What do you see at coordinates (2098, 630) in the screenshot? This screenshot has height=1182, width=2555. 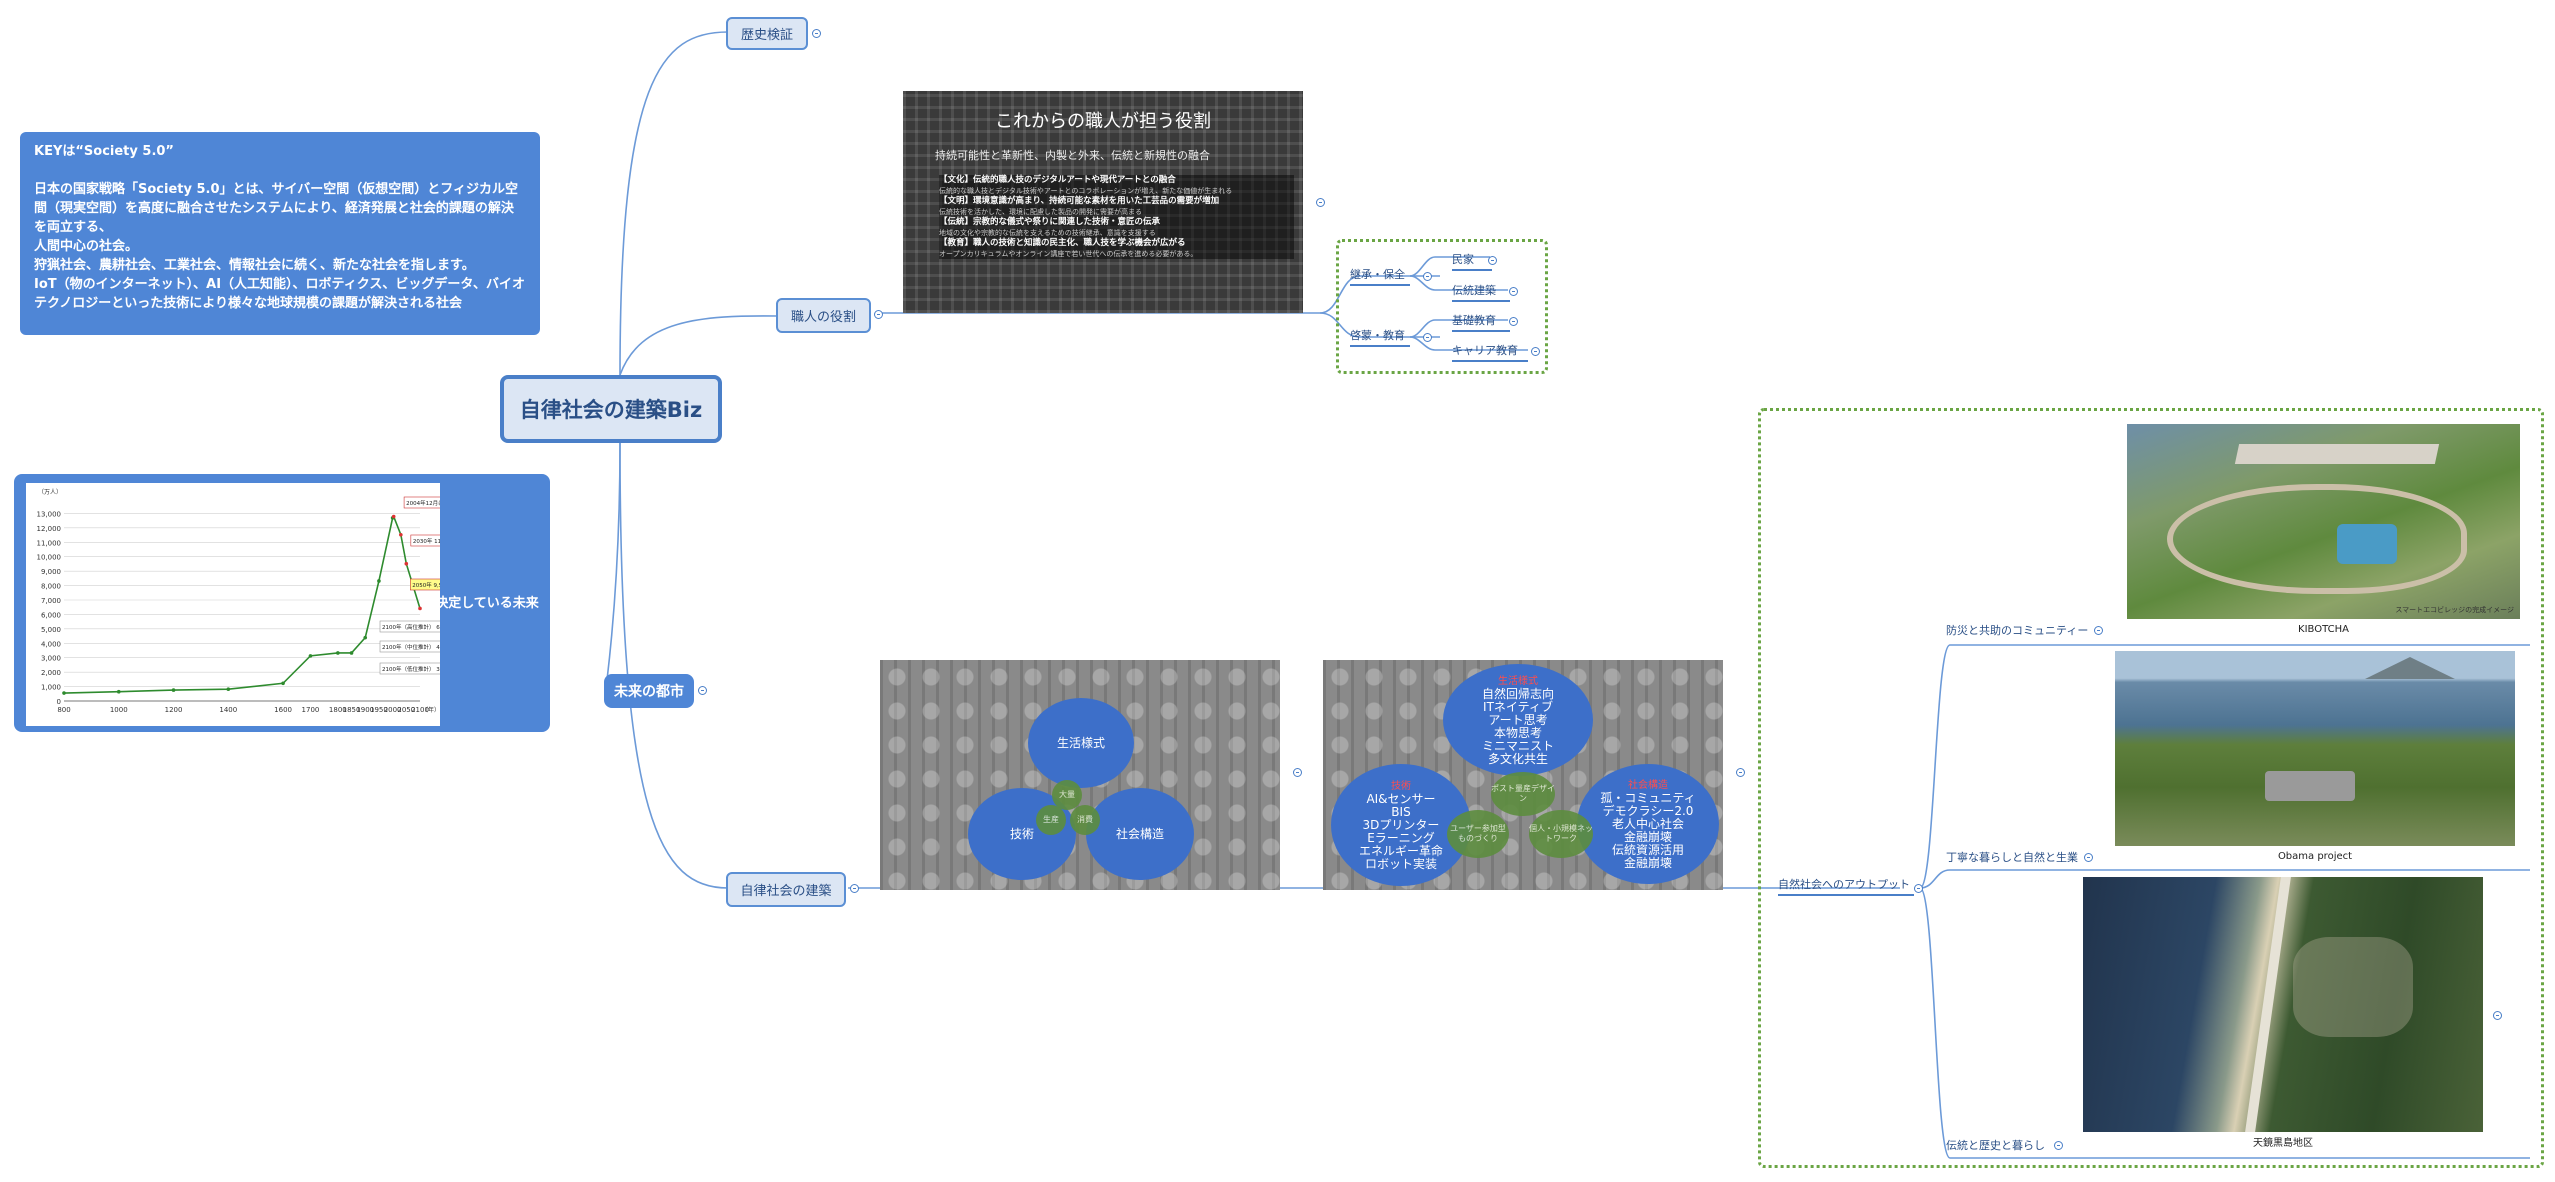 I see `collapse-community-icon` at bounding box center [2098, 630].